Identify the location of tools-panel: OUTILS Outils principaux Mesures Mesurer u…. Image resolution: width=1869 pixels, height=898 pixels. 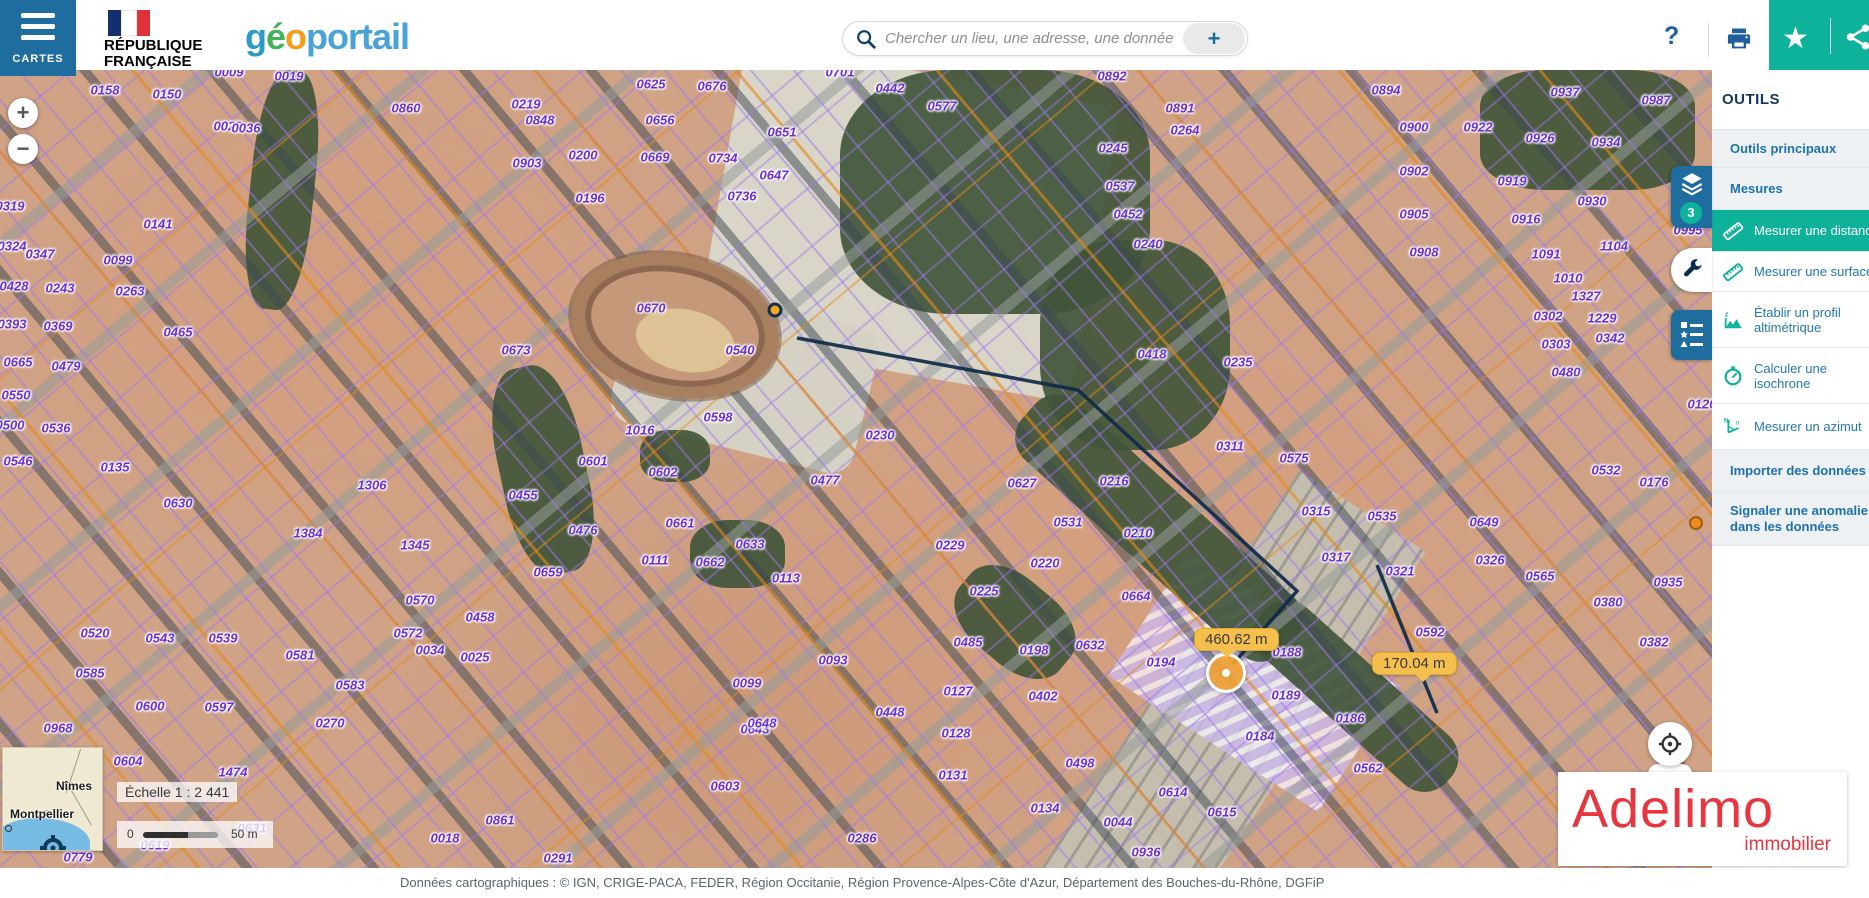
(1790, 469).